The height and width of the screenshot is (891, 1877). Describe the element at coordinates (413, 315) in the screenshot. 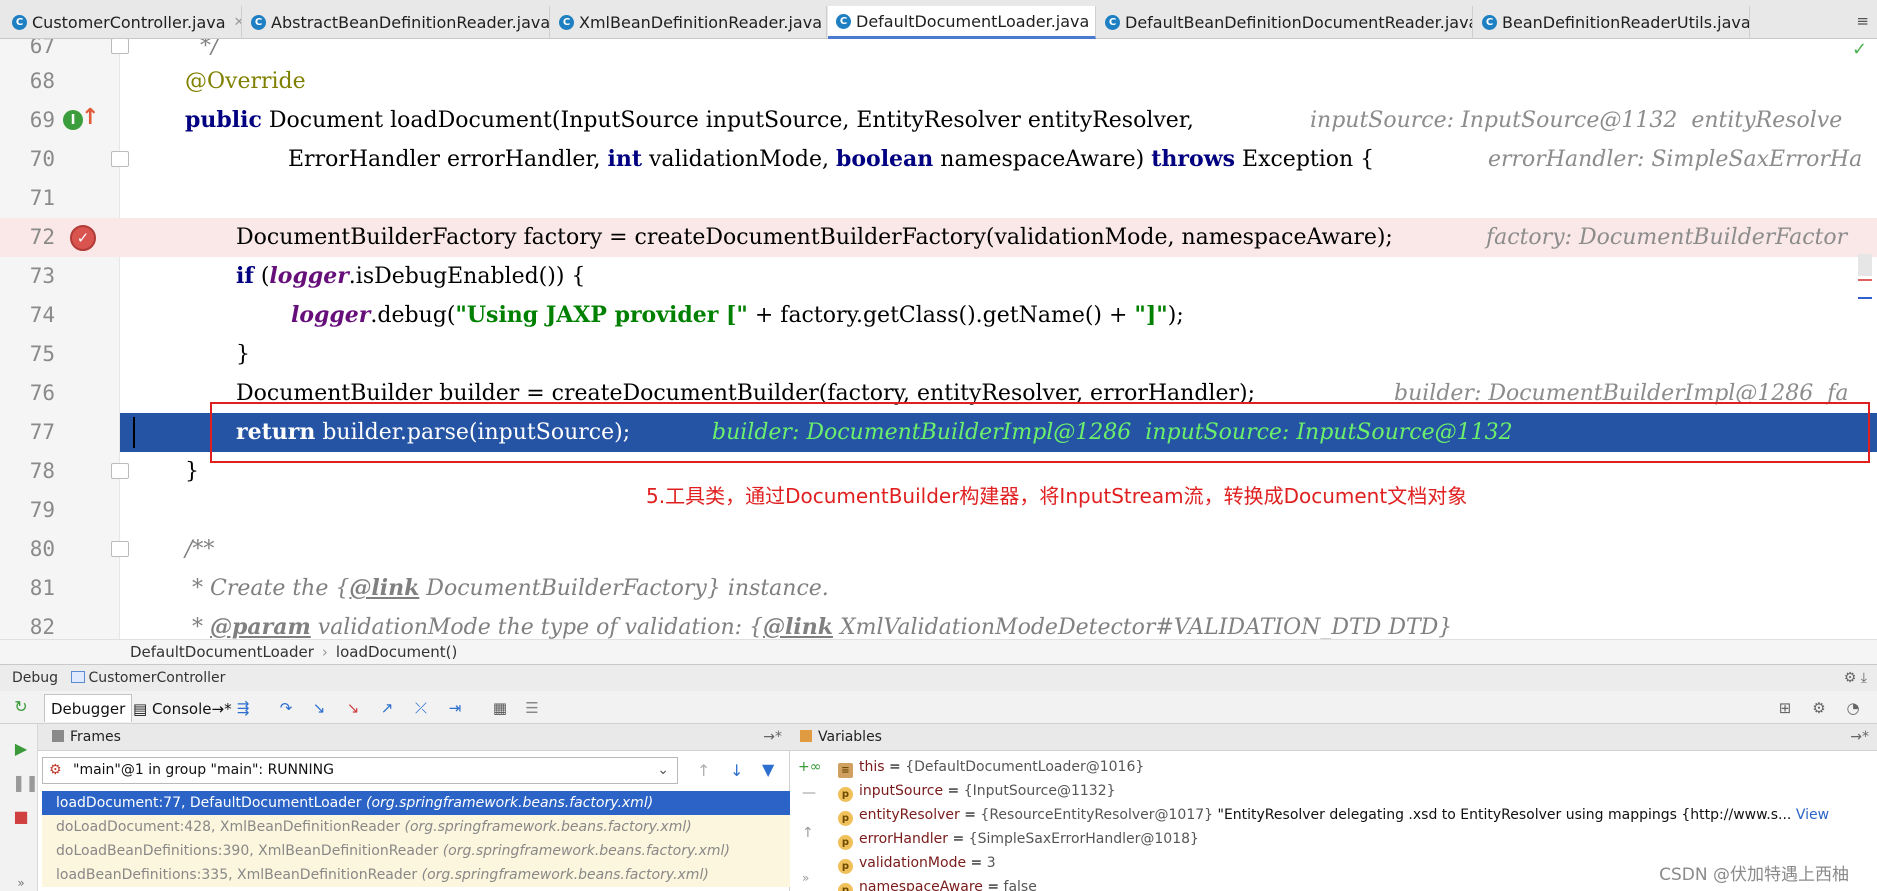

I see `code-segment: .debug(` at that location.